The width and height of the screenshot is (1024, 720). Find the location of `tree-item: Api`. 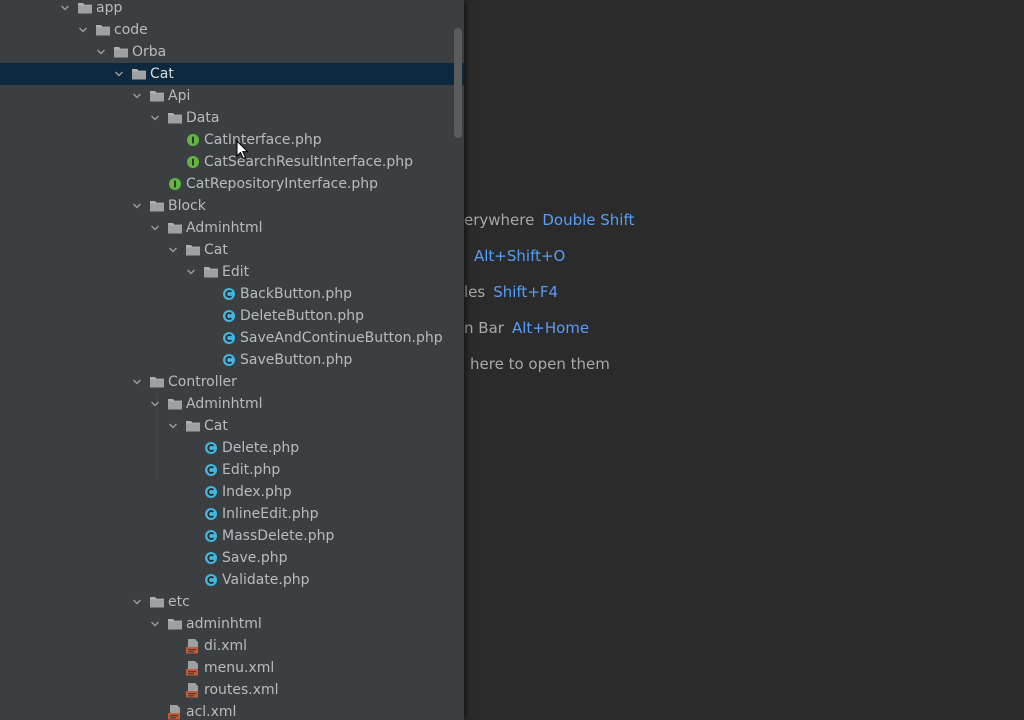

tree-item: Api is located at coordinates (232, 96).